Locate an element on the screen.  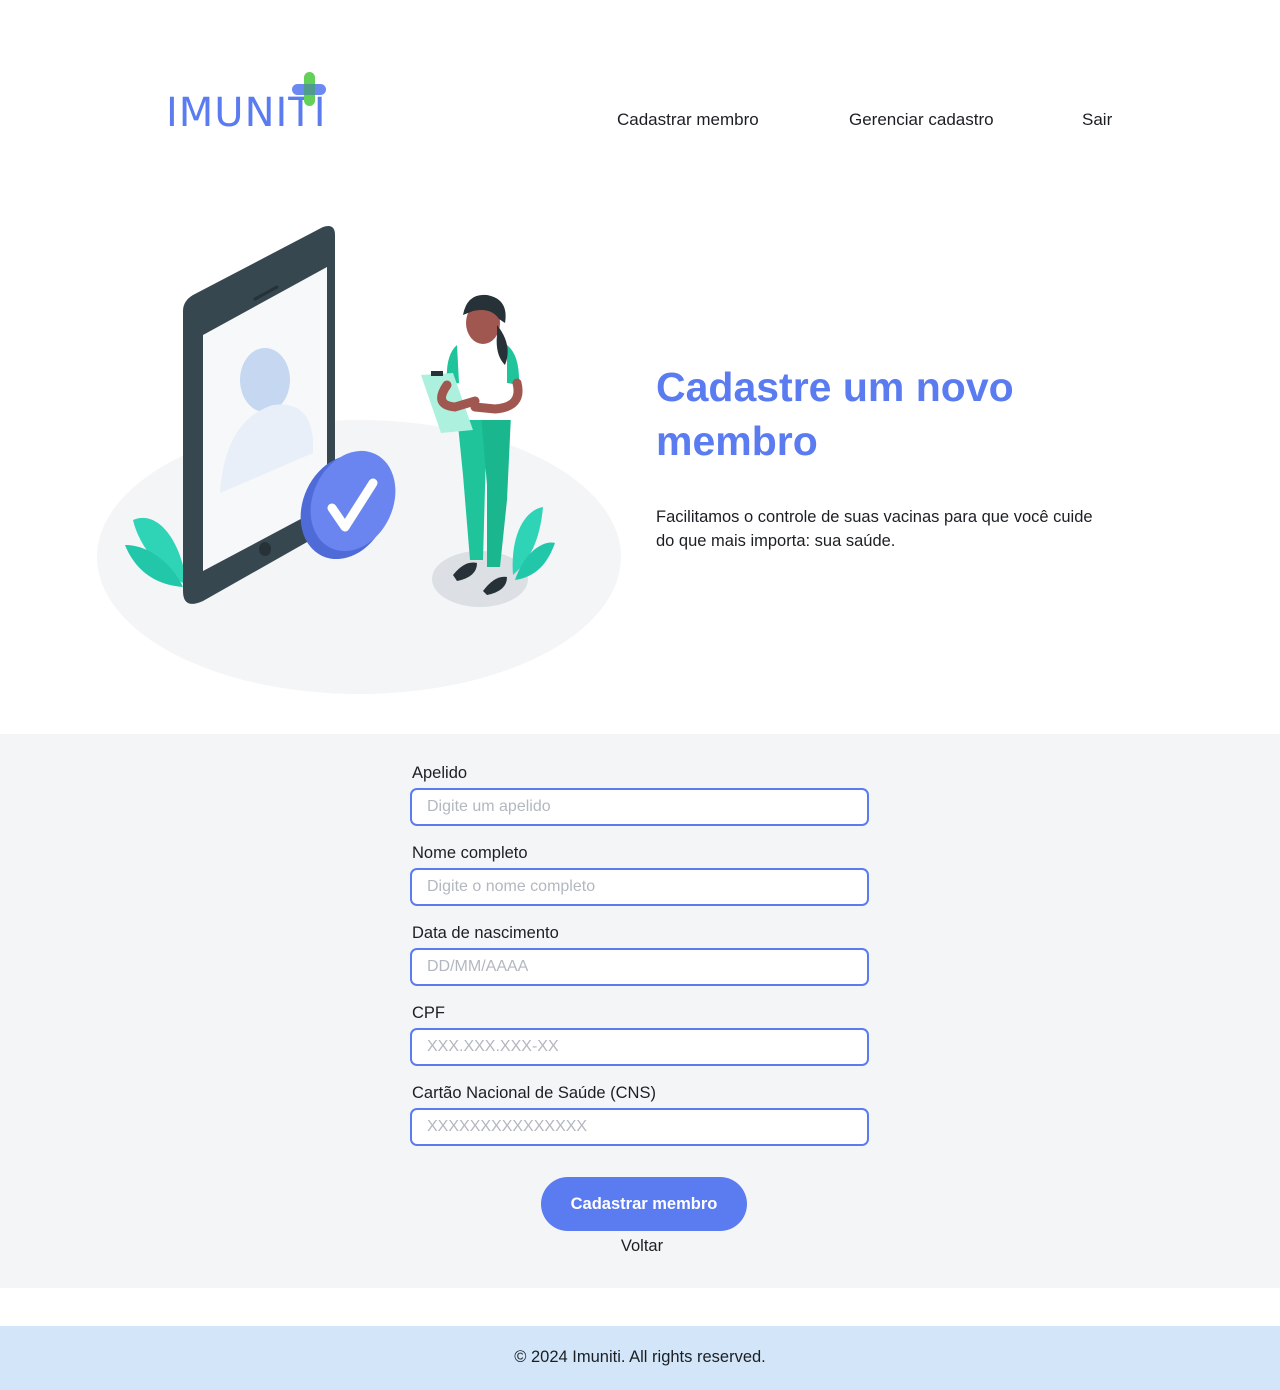
cadastrar-membro-button: Cadastrar membro is located at coordinates (644, 1204).